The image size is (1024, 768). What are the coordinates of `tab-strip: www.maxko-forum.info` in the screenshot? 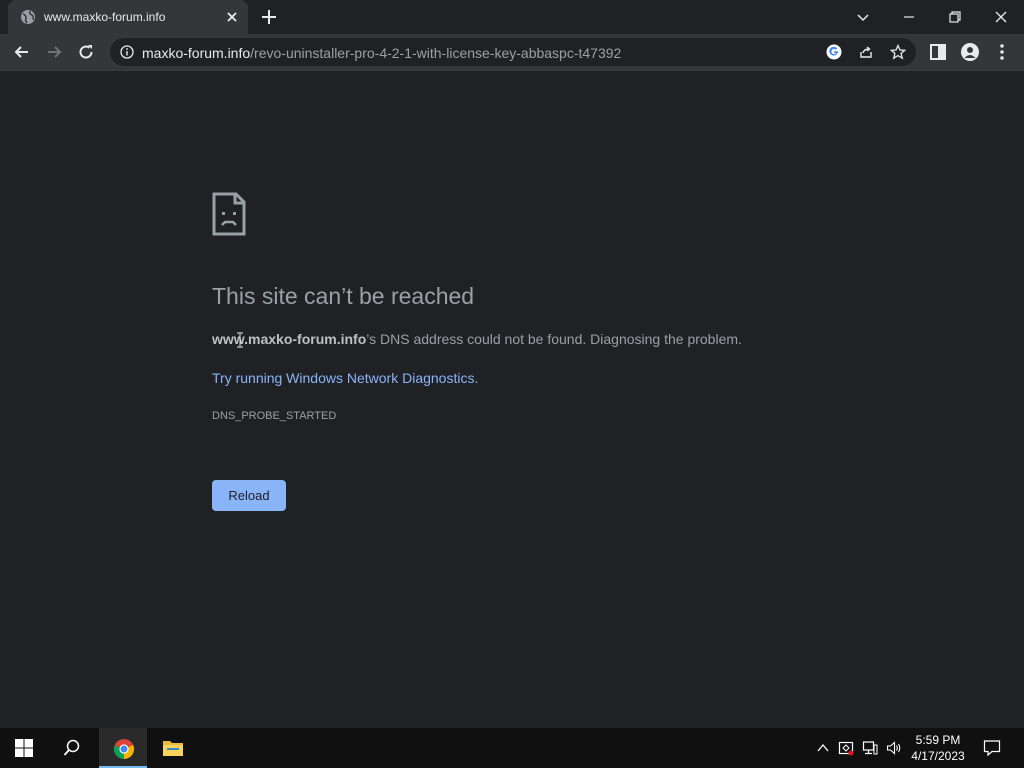 It's located at (512, 17).